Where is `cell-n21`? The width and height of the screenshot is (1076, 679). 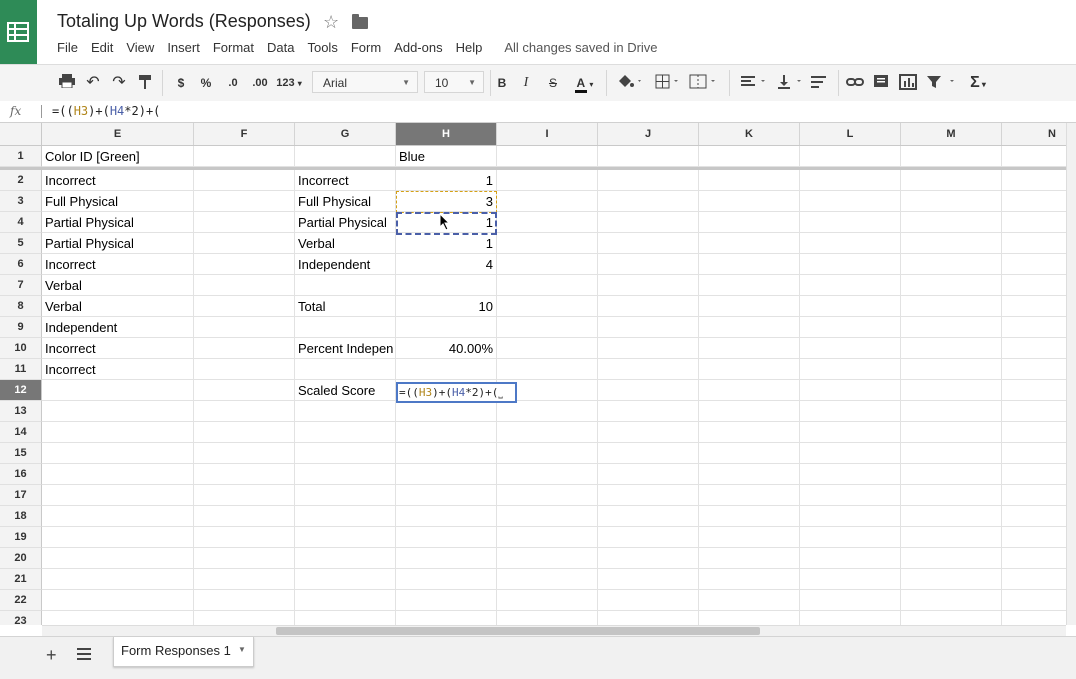
cell-n21 is located at coordinates (1034, 579).